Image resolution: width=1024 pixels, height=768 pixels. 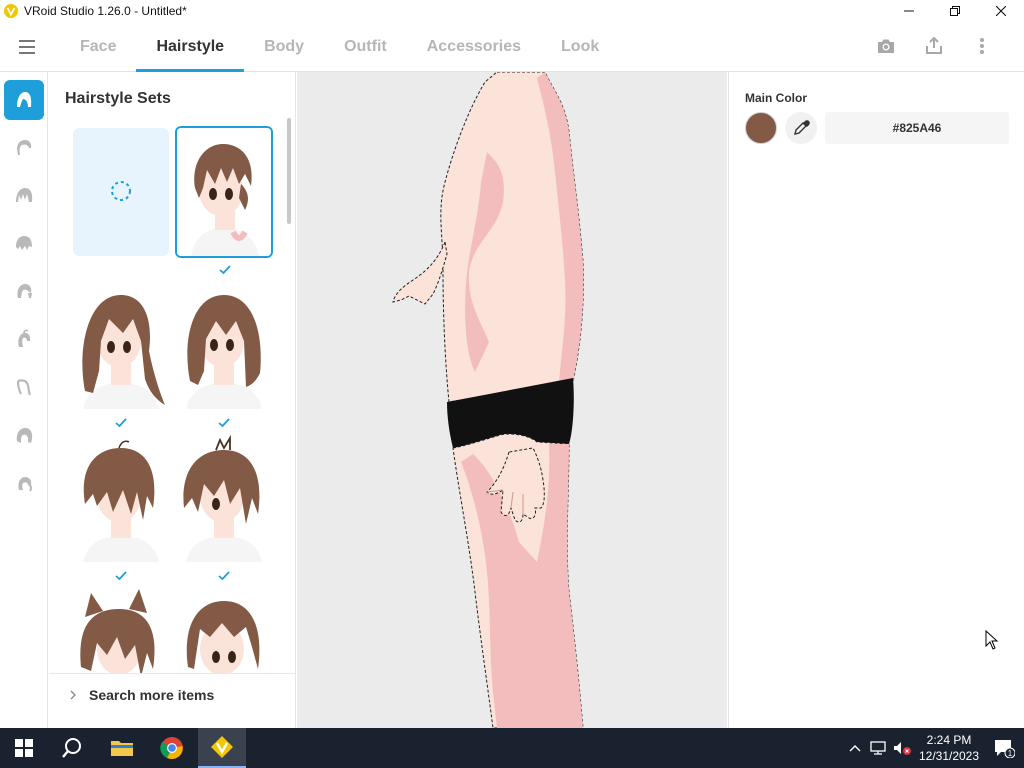 I want to click on sidebar-item-back-hair, so click(x=24, y=244).